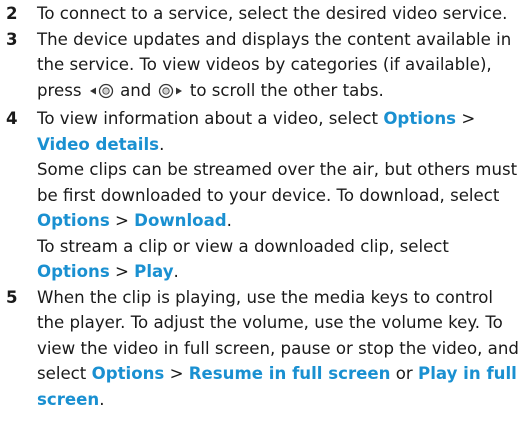 Image resolution: width=525 pixels, height=426 pixels. Describe the element at coordinates (12, 297) in the screenshot. I see `step-number: 5` at that location.